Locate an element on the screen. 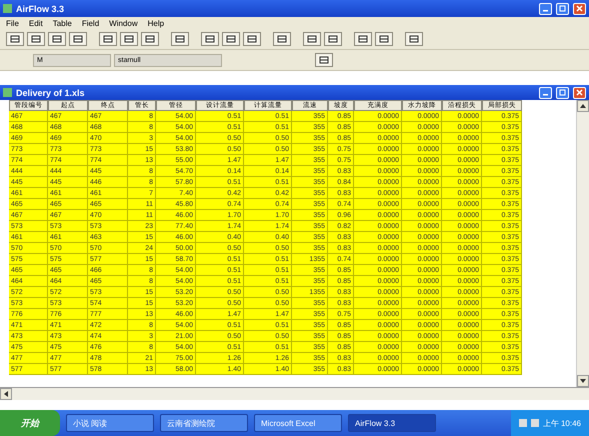 The height and width of the screenshot is (436, 589). menu-item: Edit is located at coordinates (35, 23).